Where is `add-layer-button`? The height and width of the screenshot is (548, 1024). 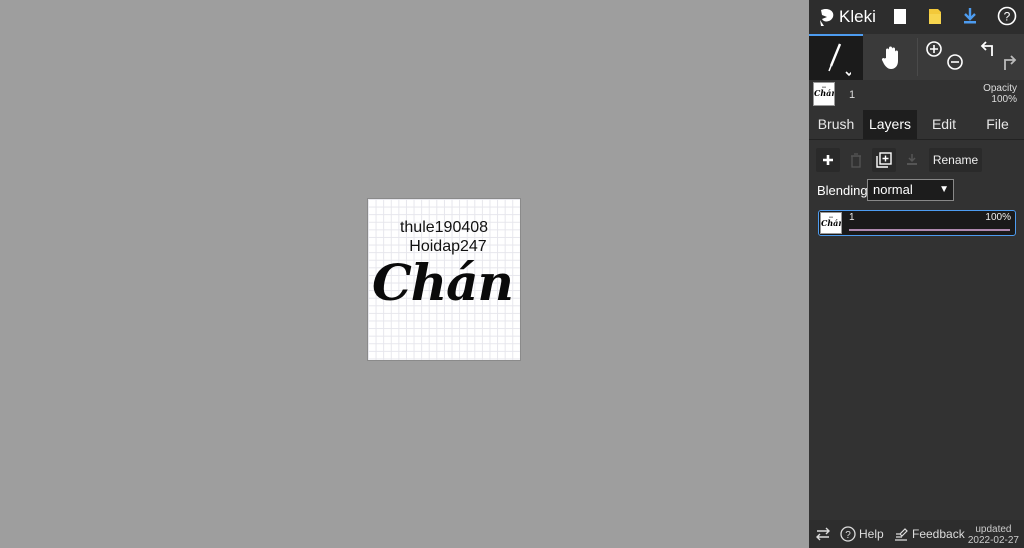 add-layer-button is located at coordinates (828, 160).